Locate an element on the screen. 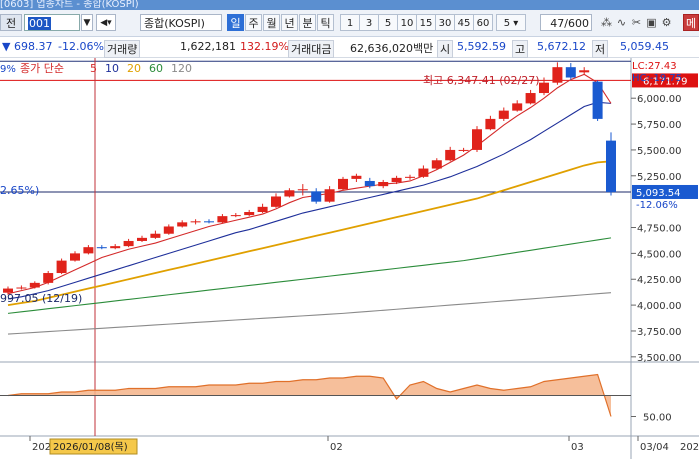 Image resolution: width=699 pixels, height=459 pixels. market-label: 전 is located at coordinates (11, 22).